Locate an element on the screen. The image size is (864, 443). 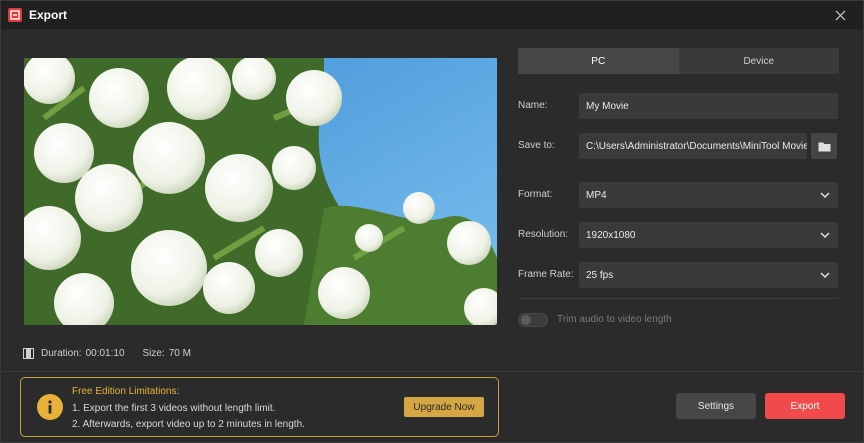
toggle-knob is located at coordinates (526, 320).